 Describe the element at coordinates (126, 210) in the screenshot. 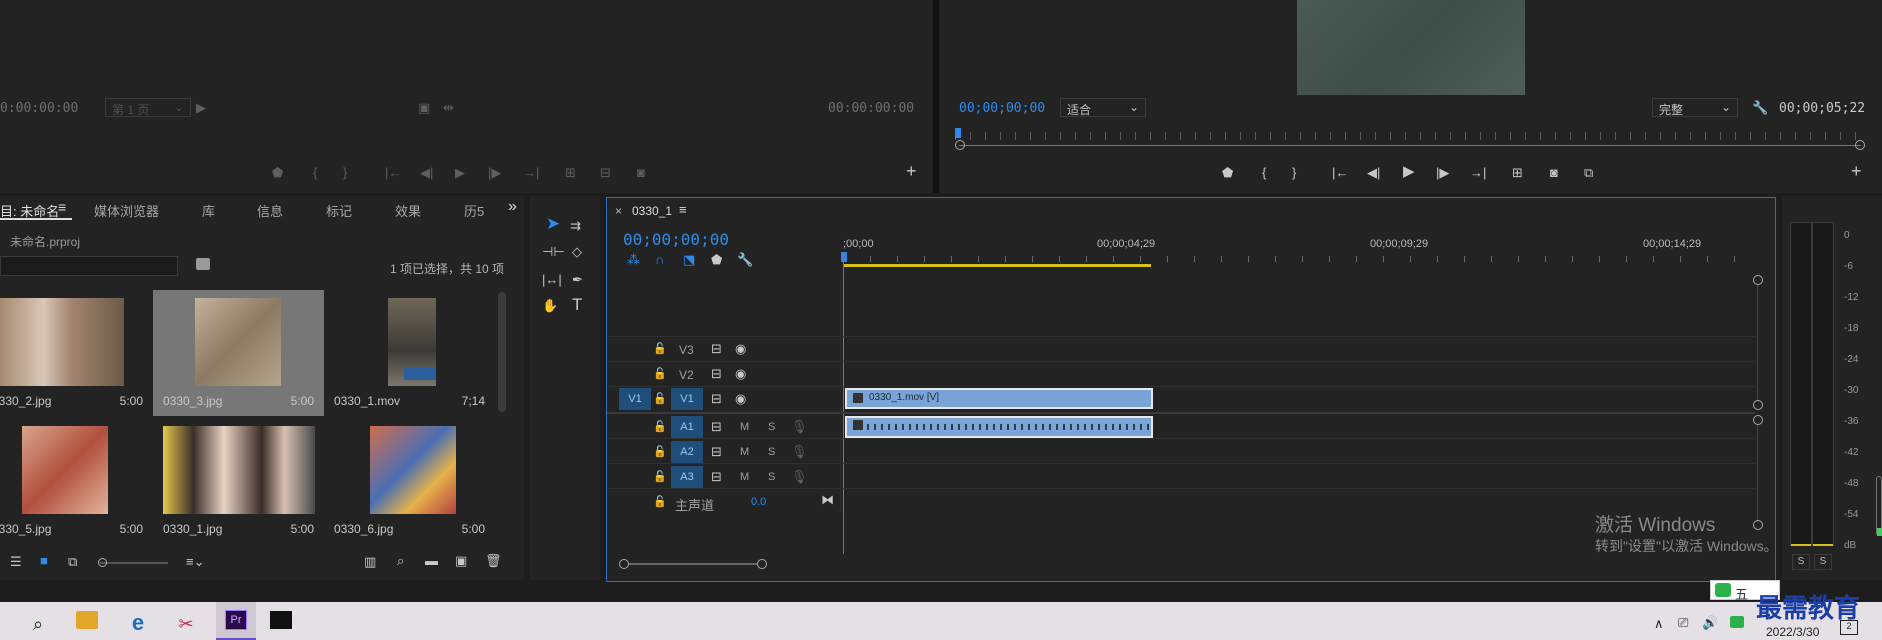

I see `tab-media-browser: 媒体浏览器` at that location.